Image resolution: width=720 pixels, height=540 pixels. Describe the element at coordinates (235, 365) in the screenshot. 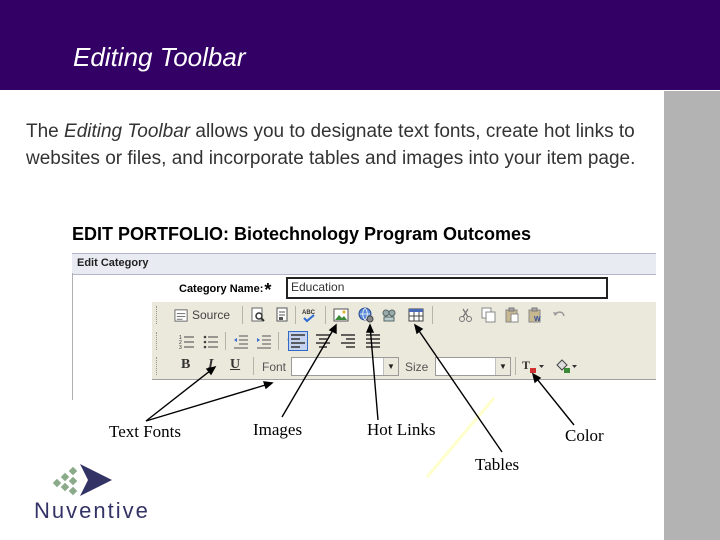

I see `underline-button: U` at that location.